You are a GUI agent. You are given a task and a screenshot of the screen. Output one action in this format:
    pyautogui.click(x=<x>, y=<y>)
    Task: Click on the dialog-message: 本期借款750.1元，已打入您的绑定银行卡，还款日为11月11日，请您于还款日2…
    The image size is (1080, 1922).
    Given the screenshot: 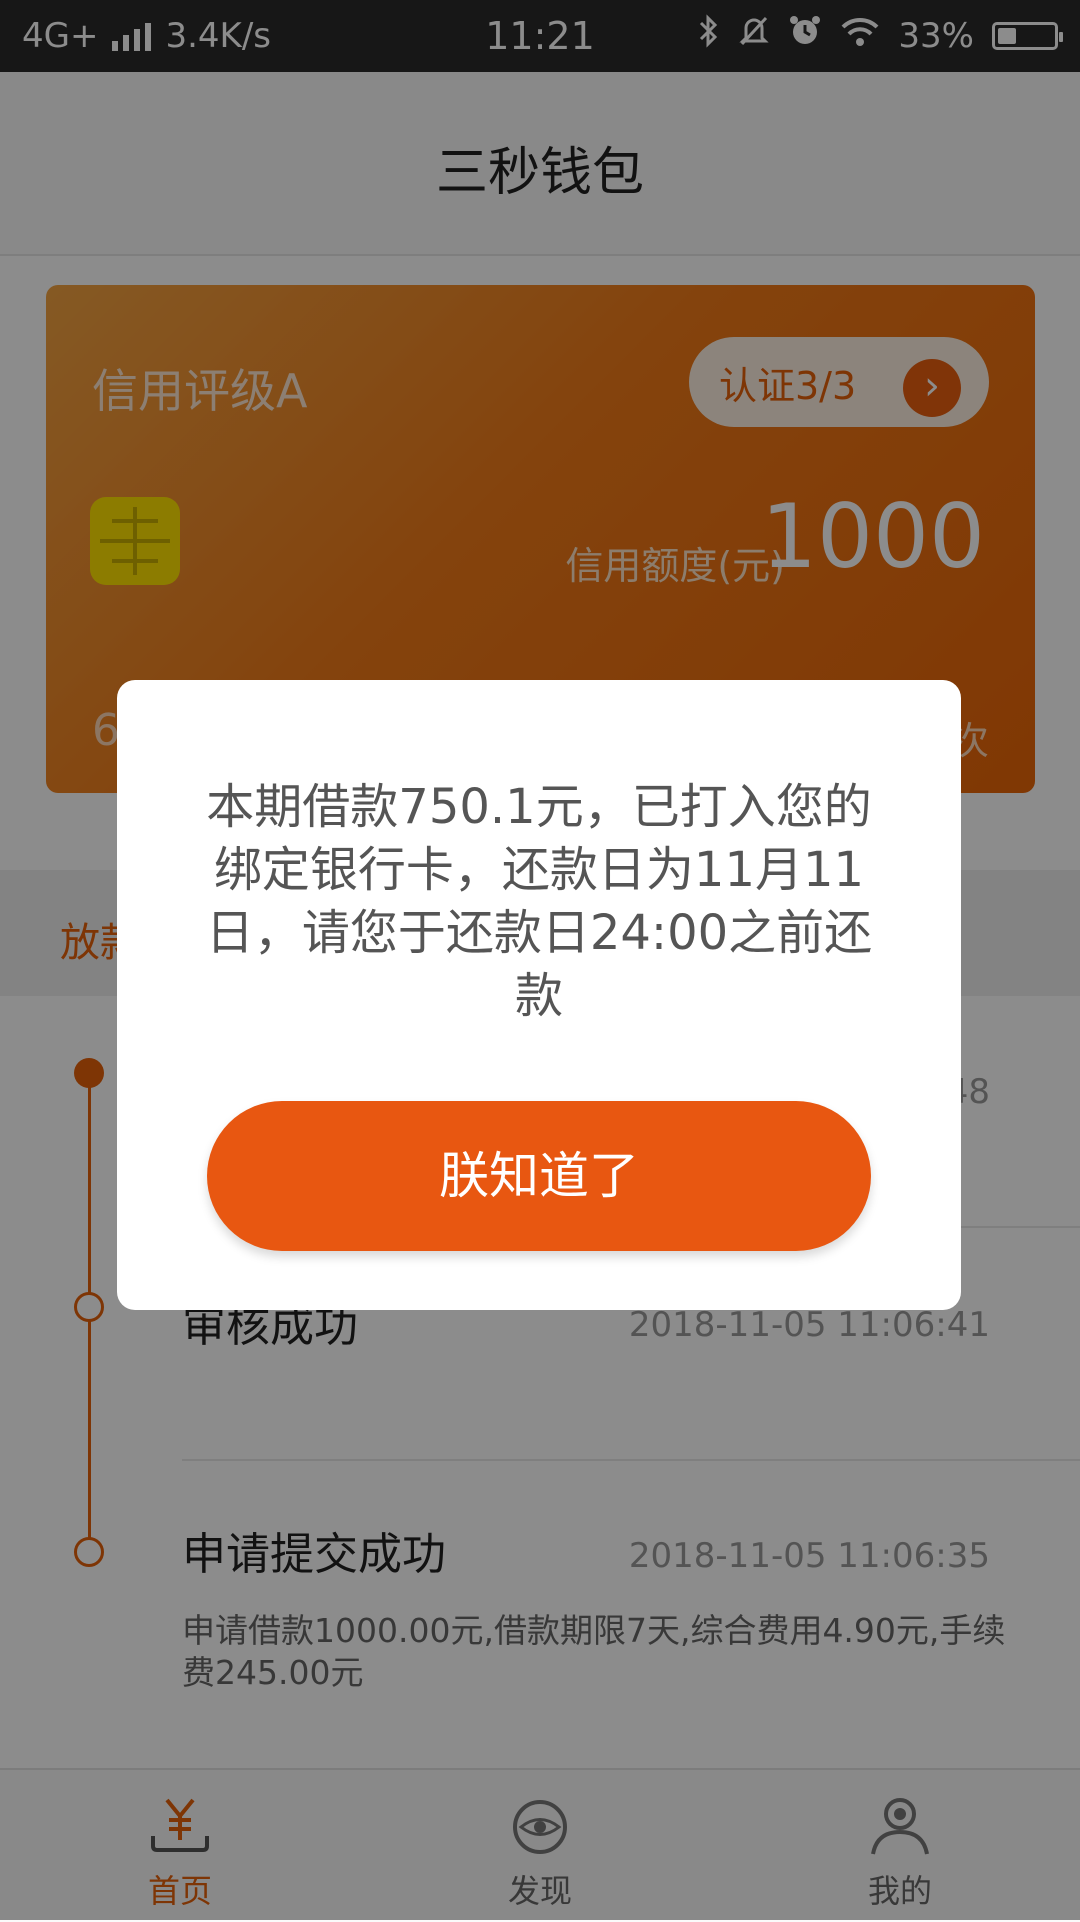 What is the action you would take?
    pyautogui.click(x=539, y=901)
    